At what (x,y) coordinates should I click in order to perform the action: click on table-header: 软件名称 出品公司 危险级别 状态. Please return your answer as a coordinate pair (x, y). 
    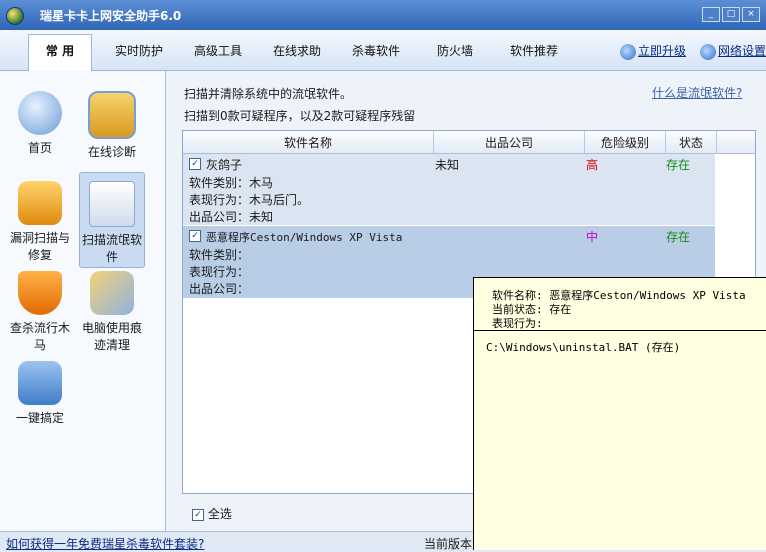
    Looking at the image, I should click on (469, 142).